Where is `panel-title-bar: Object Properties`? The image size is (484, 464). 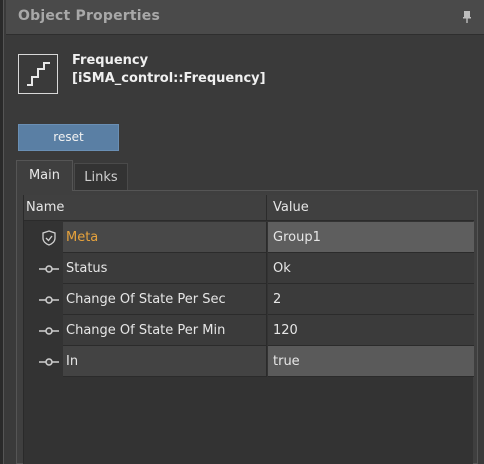 panel-title-bar: Object Properties is located at coordinates (245, 17).